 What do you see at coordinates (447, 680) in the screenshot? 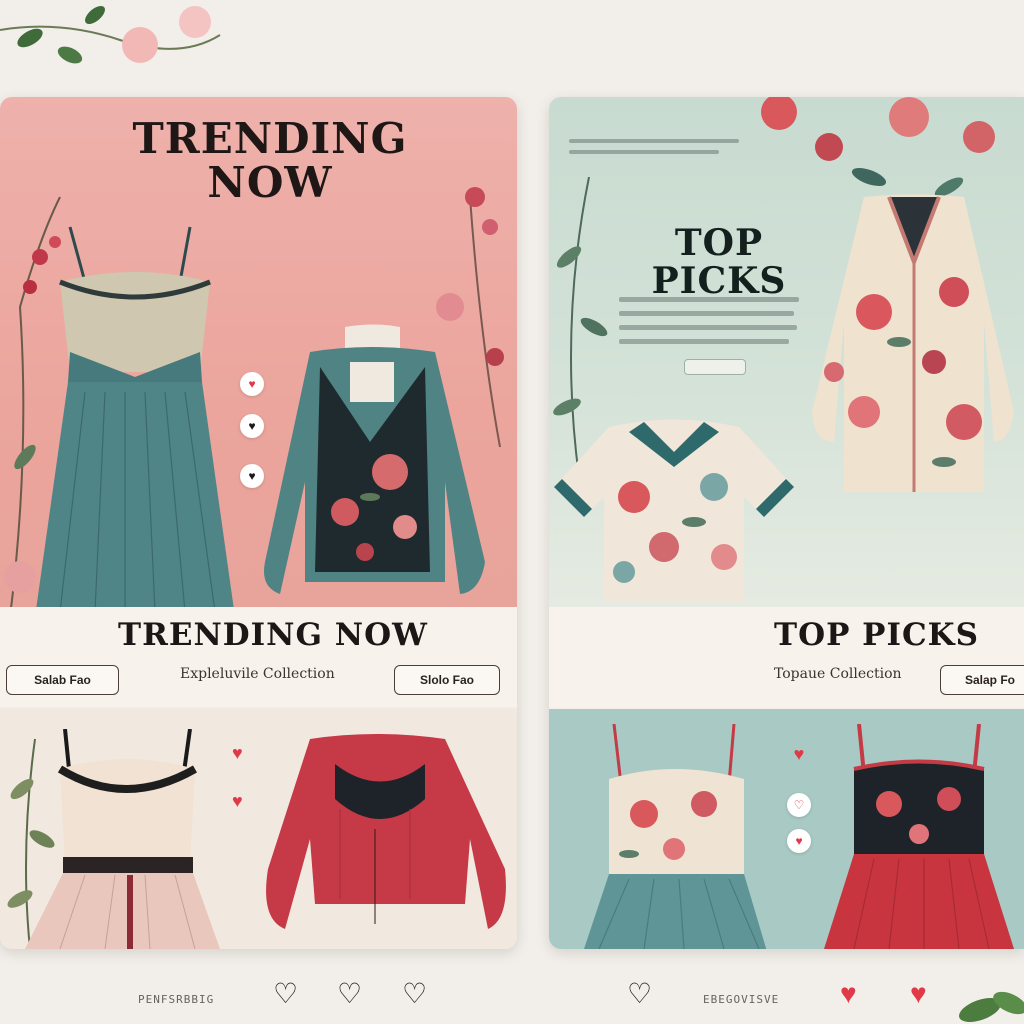
I see `shop-button-right: Slolo Fao` at bounding box center [447, 680].